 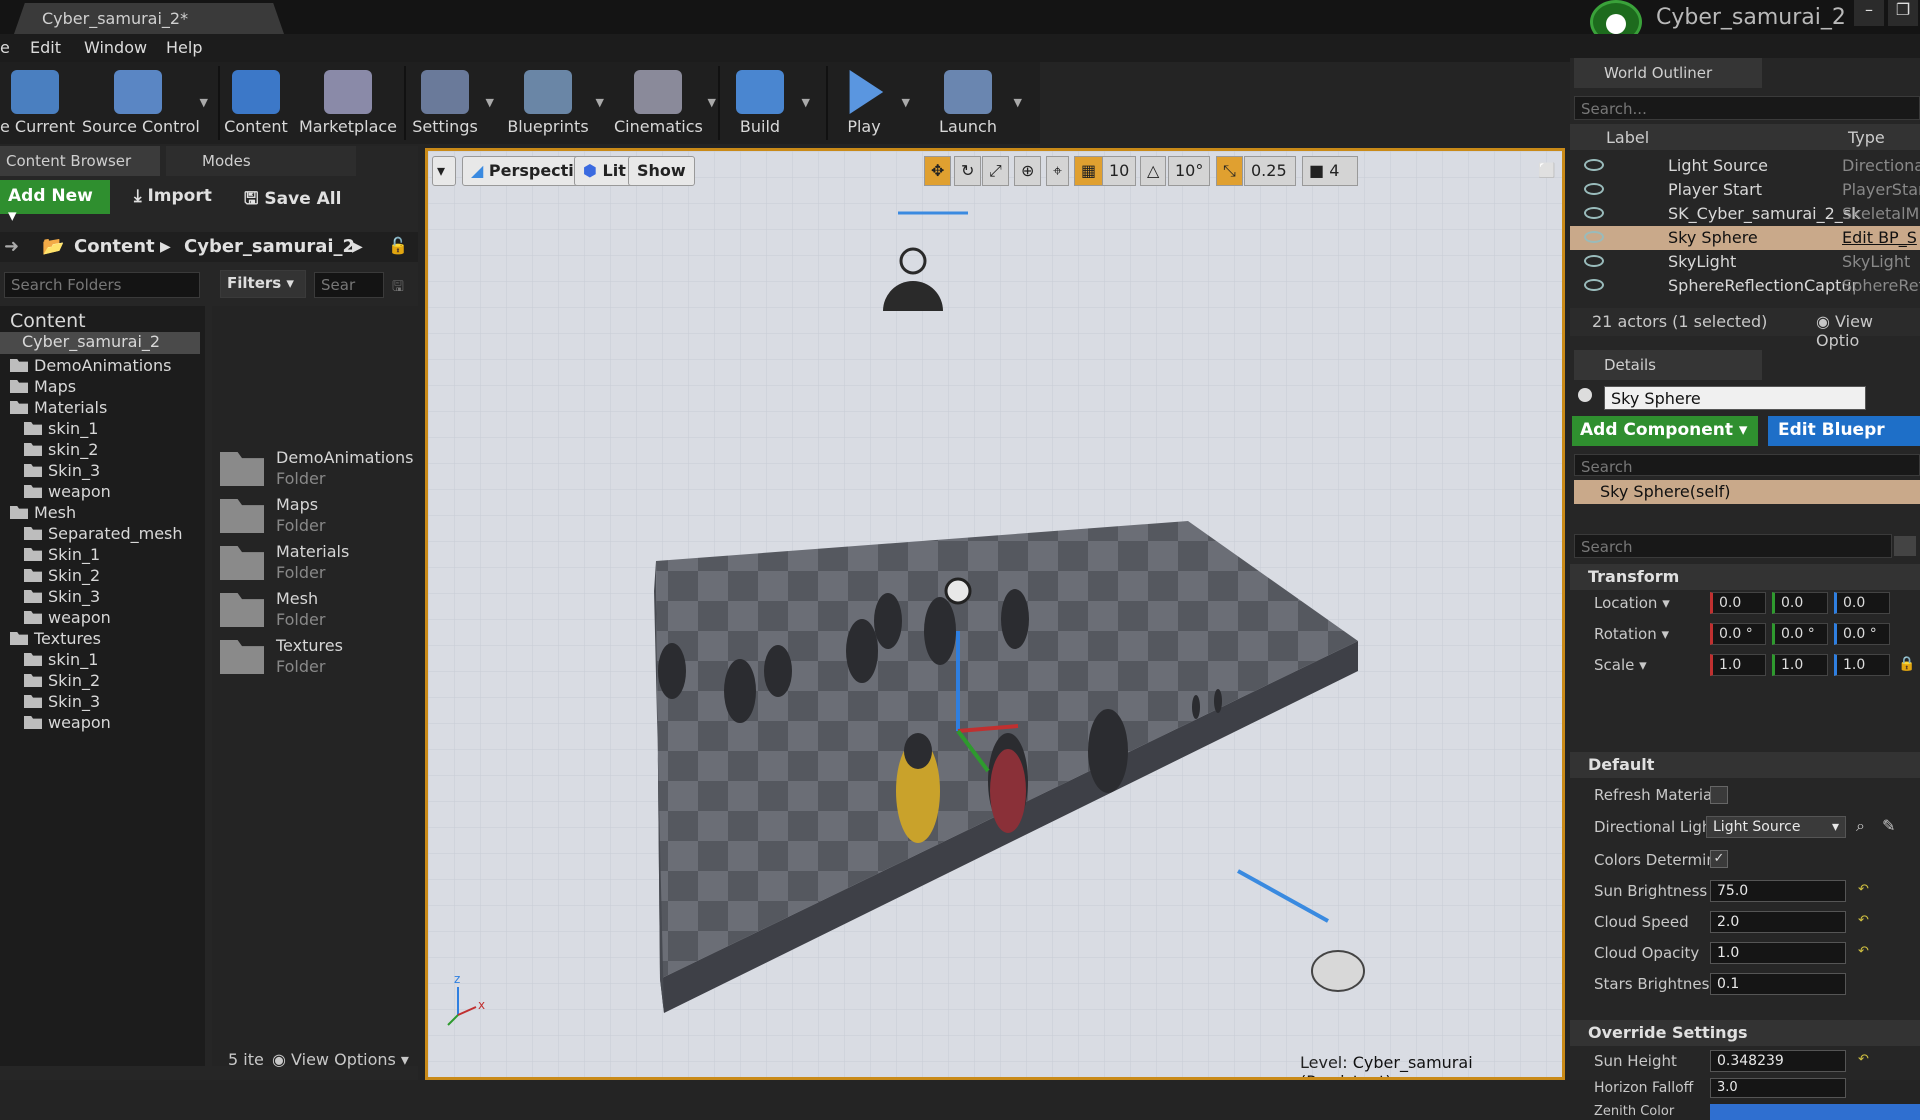 I want to click on scale-x-field: 1.0, so click(x=1738, y=665).